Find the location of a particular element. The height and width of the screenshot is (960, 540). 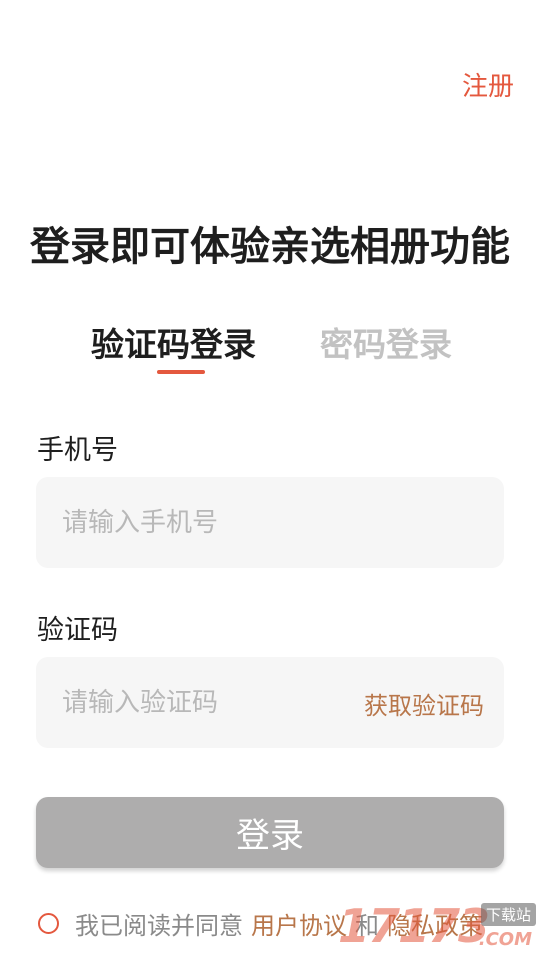

code-field-box: 获取验证码 is located at coordinates (270, 702).